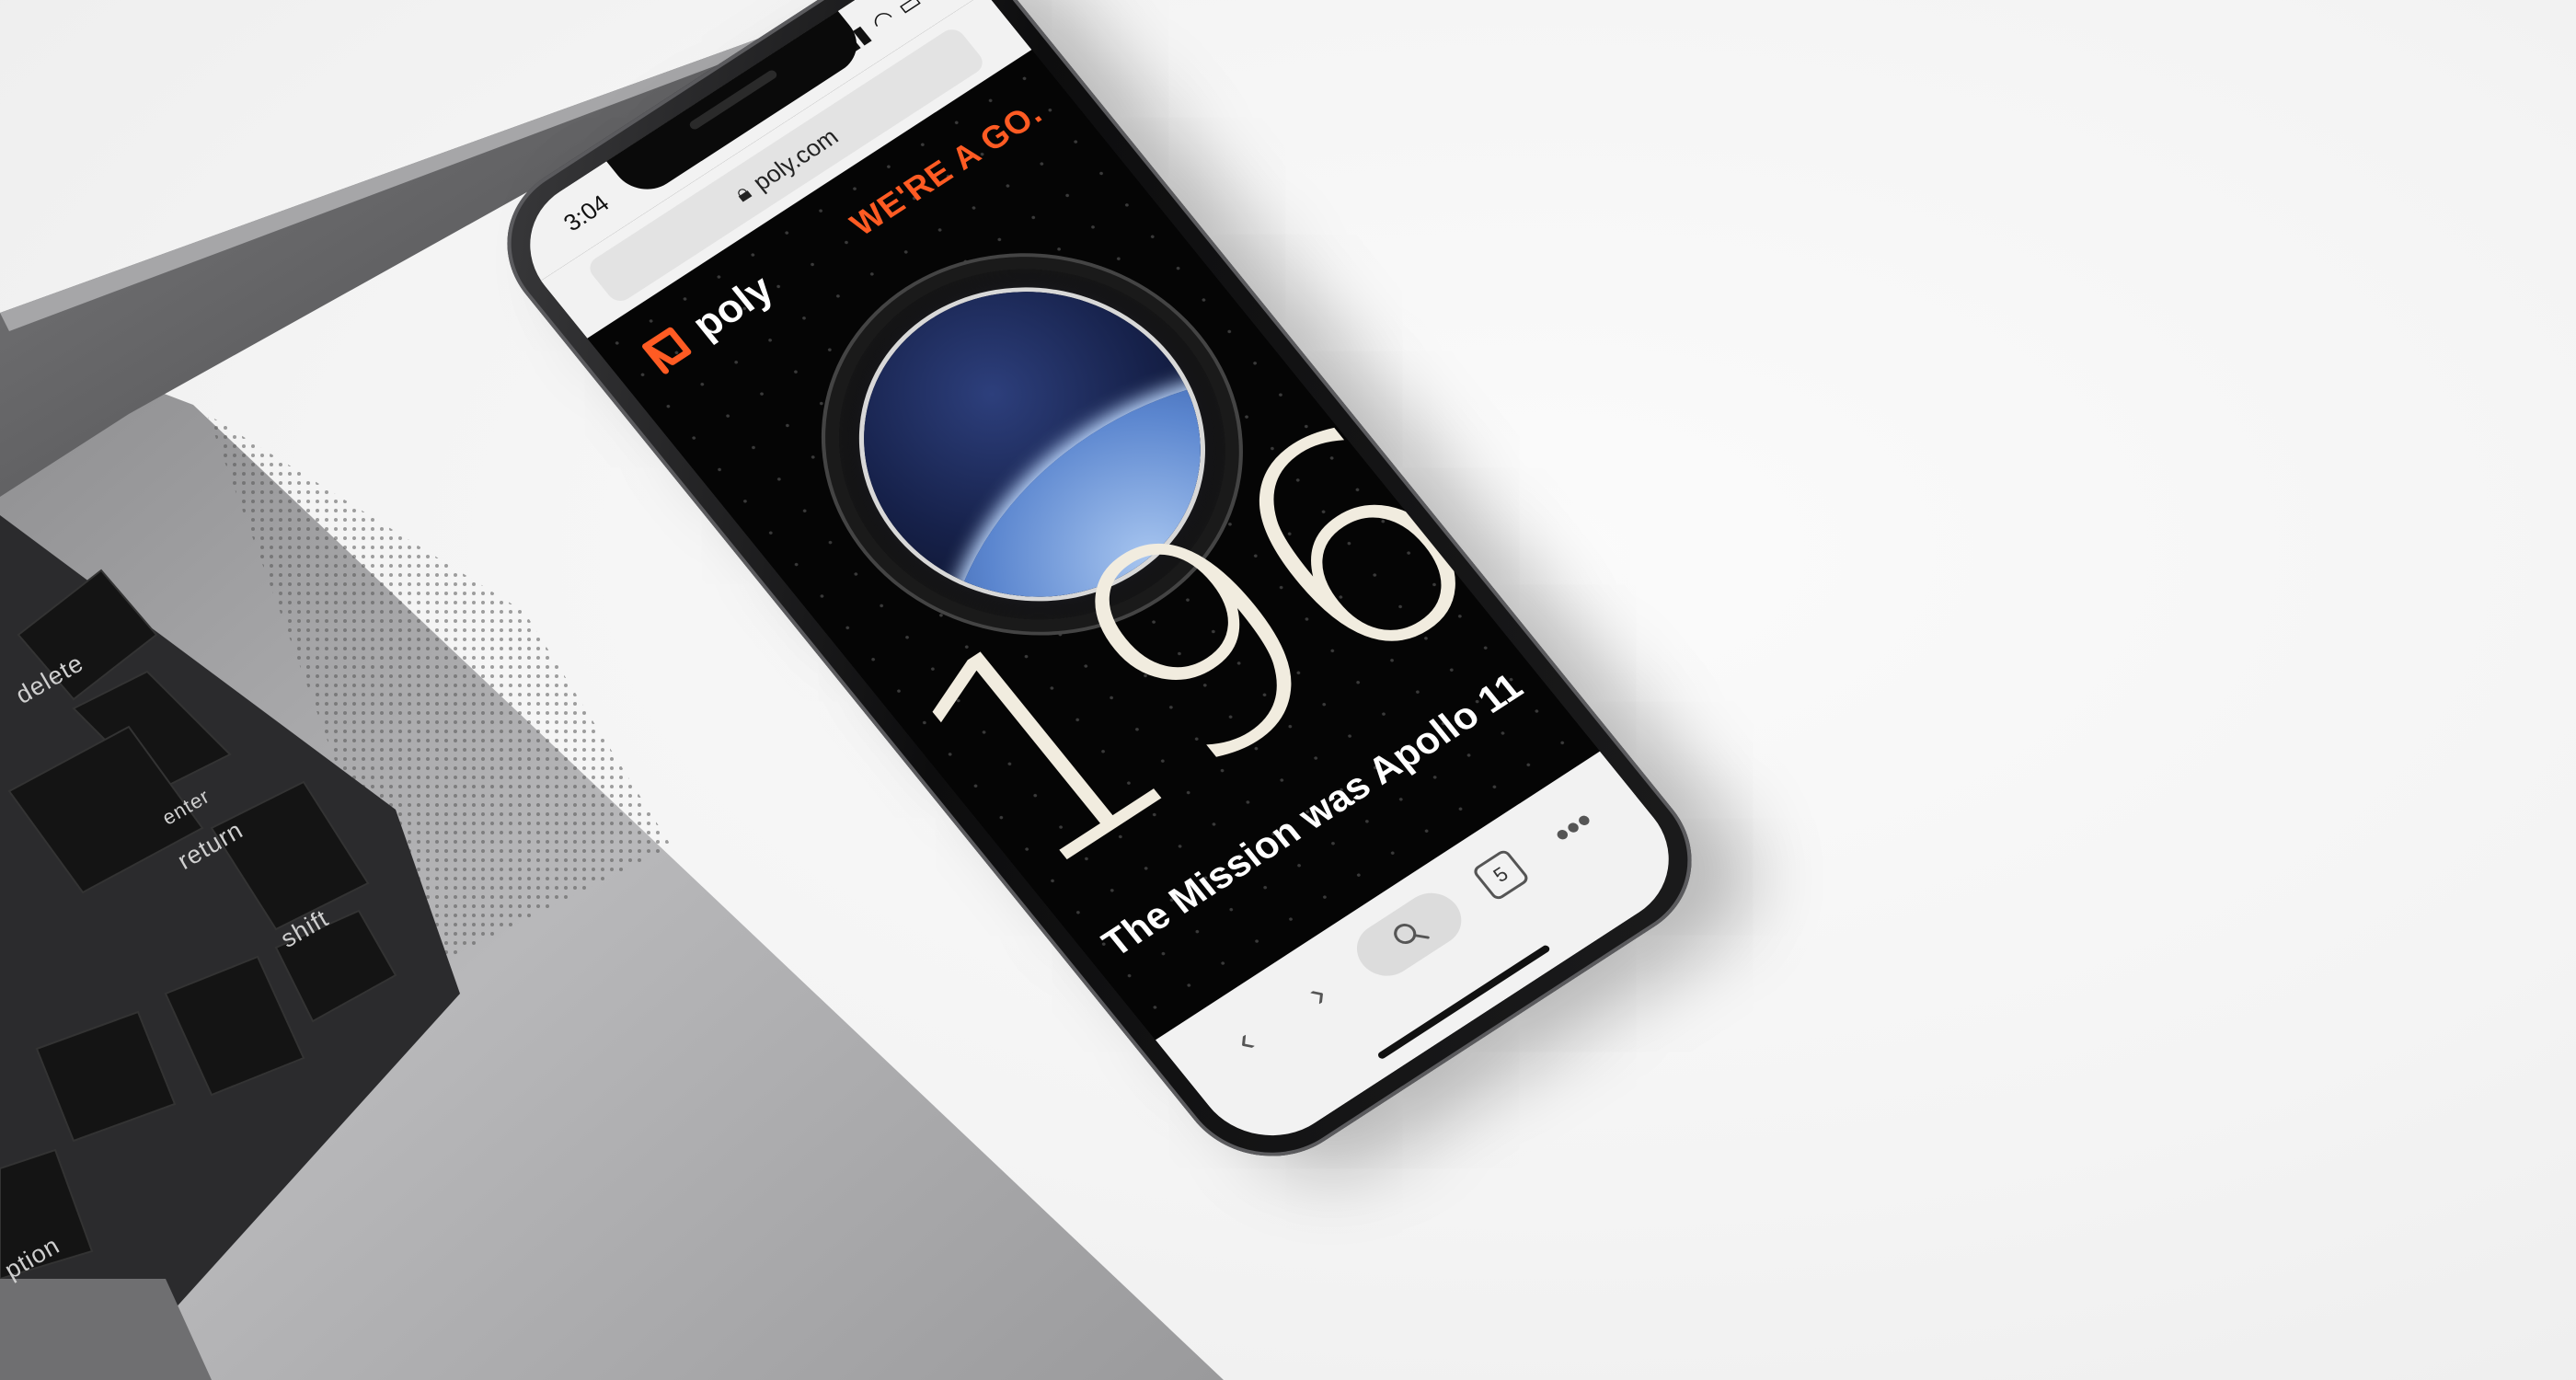 This screenshot has width=2576, height=1380. I want to click on poly-logo-icon, so click(667, 350).